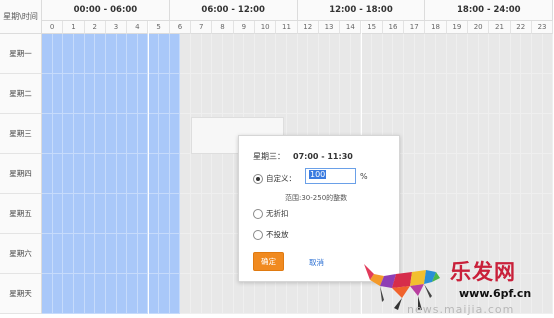 The image size is (554, 318). What do you see at coordinates (436, 27) in the screenshot?
I see `hour-header: 18` at bounding box center [436, 27].